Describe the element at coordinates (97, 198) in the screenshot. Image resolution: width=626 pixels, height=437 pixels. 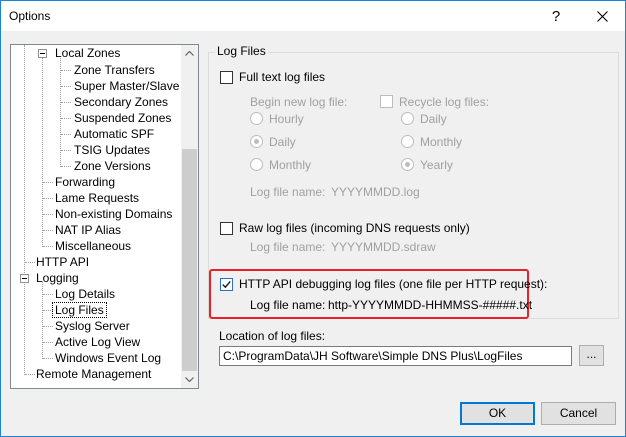
I see `tree-item-lame-requests: Lame Requests` at that location.